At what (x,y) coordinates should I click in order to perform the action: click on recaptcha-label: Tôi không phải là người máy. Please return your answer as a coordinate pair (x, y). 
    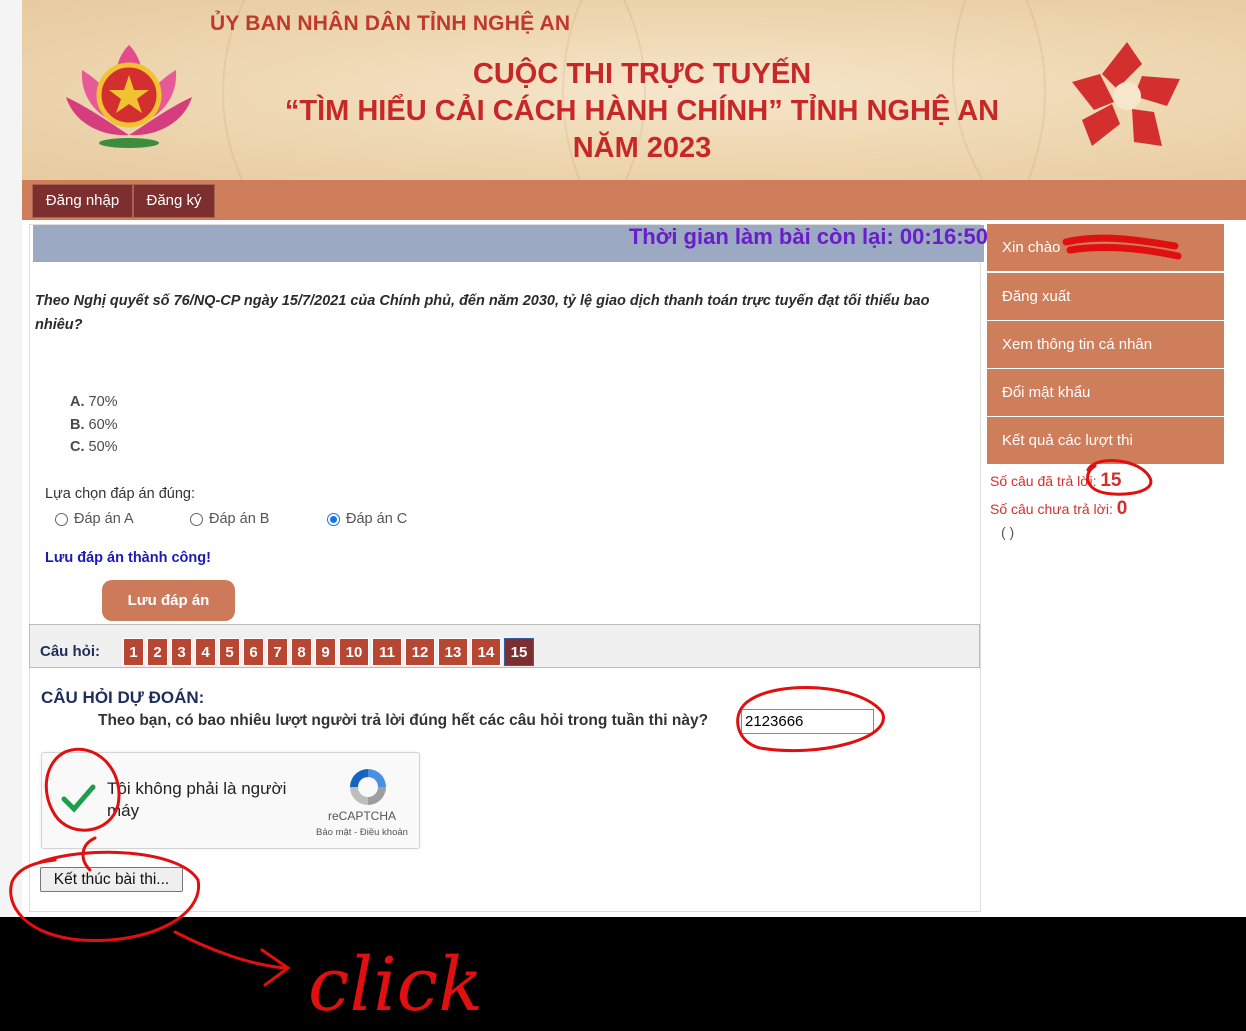
    Looking at the image, I should click on (197, 799).